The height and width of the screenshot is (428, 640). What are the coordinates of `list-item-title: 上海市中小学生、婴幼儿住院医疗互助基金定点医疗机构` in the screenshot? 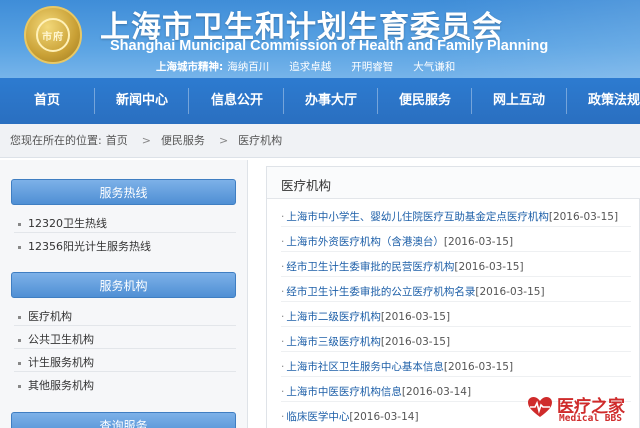 It's located at (417, 217).